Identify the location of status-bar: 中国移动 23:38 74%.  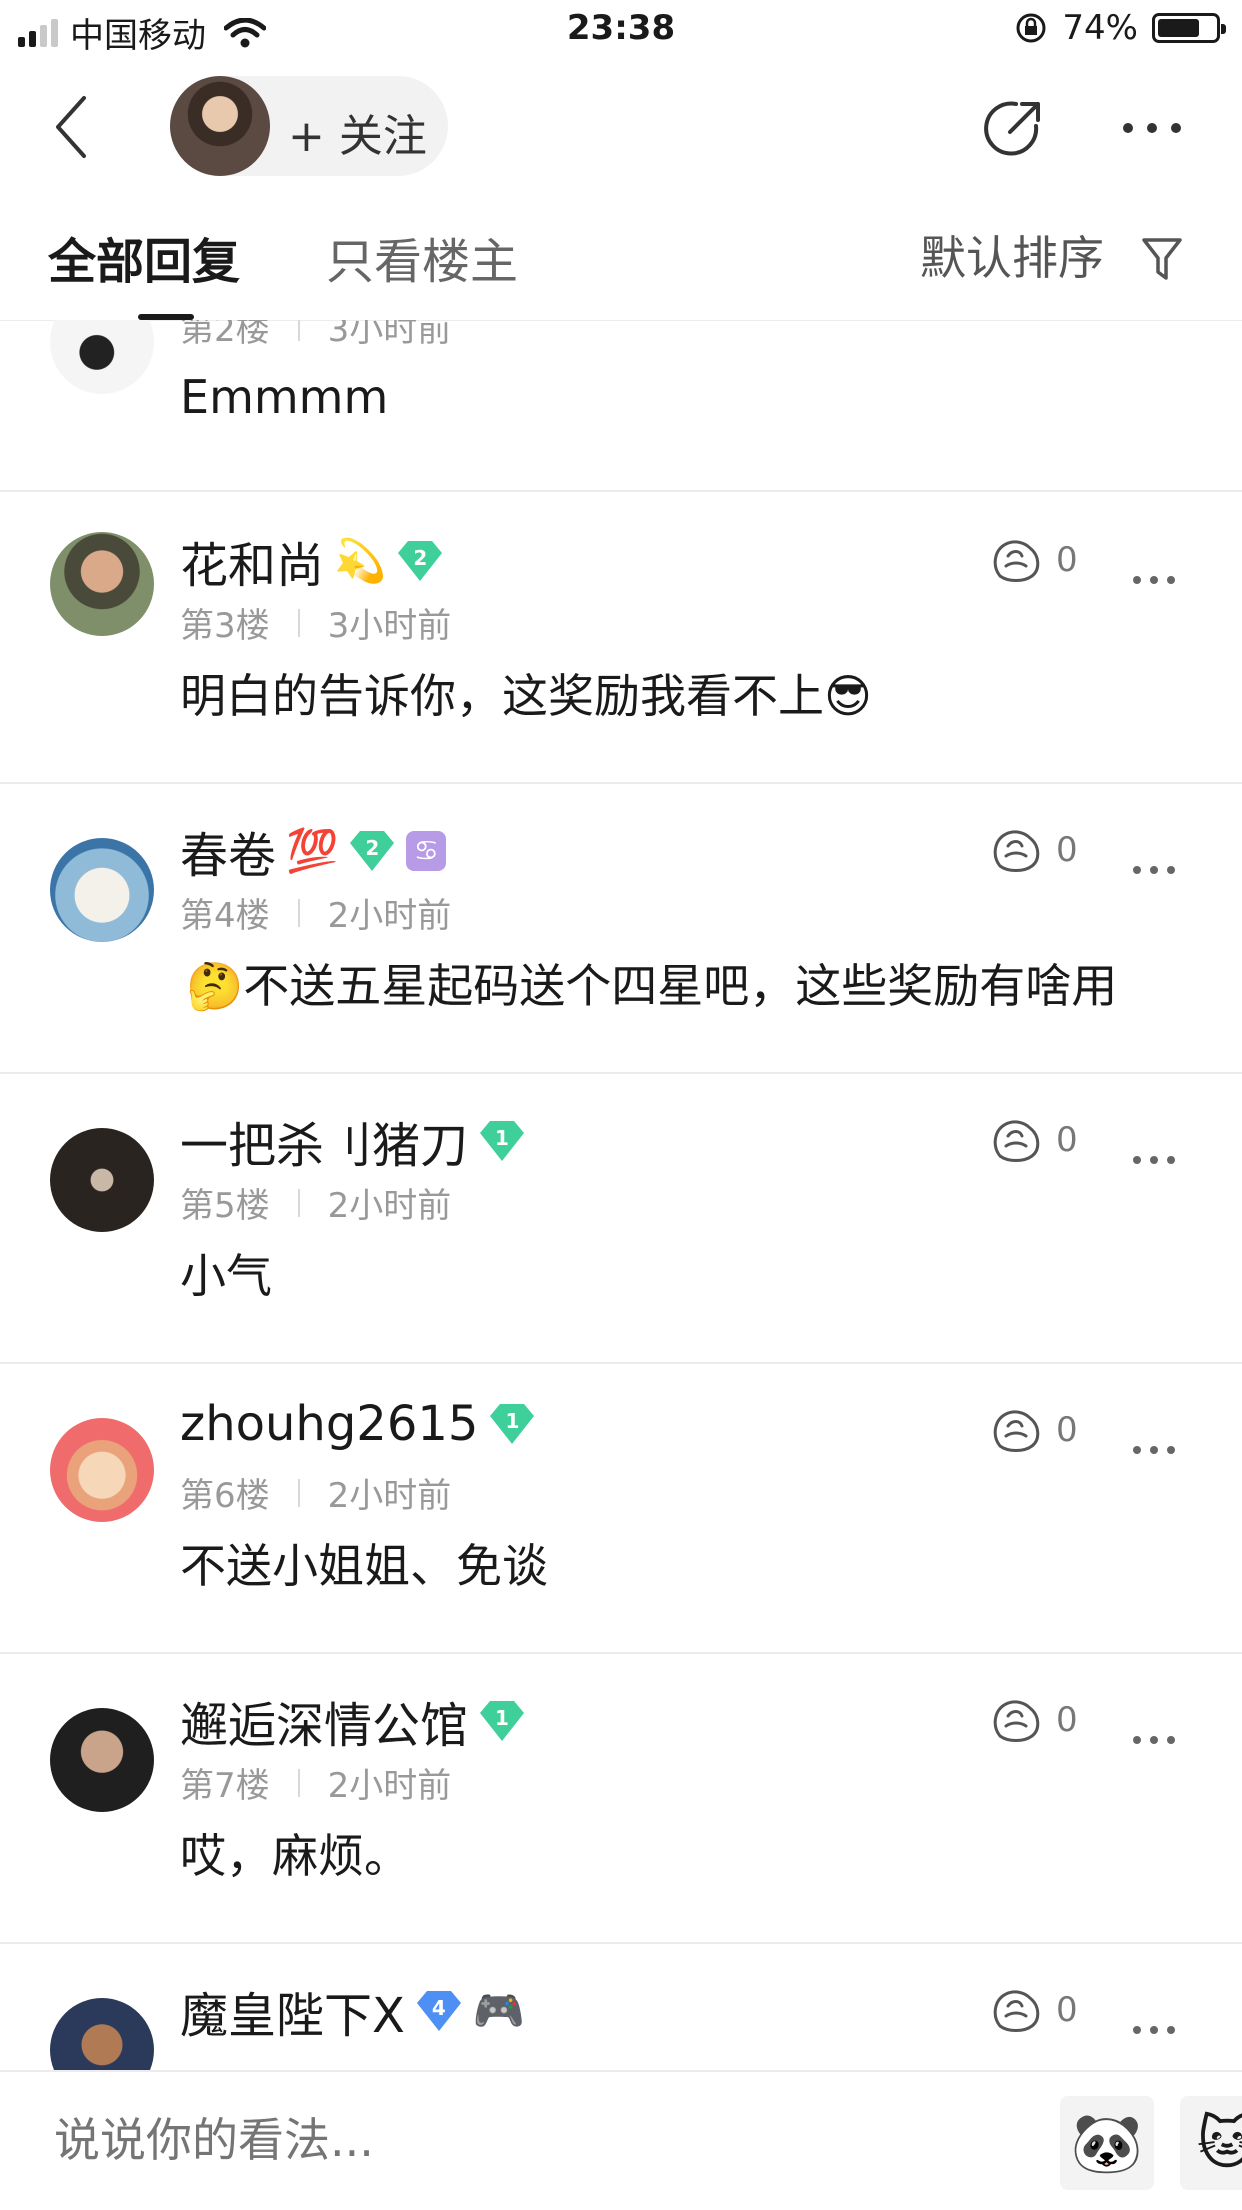
(621, 31).